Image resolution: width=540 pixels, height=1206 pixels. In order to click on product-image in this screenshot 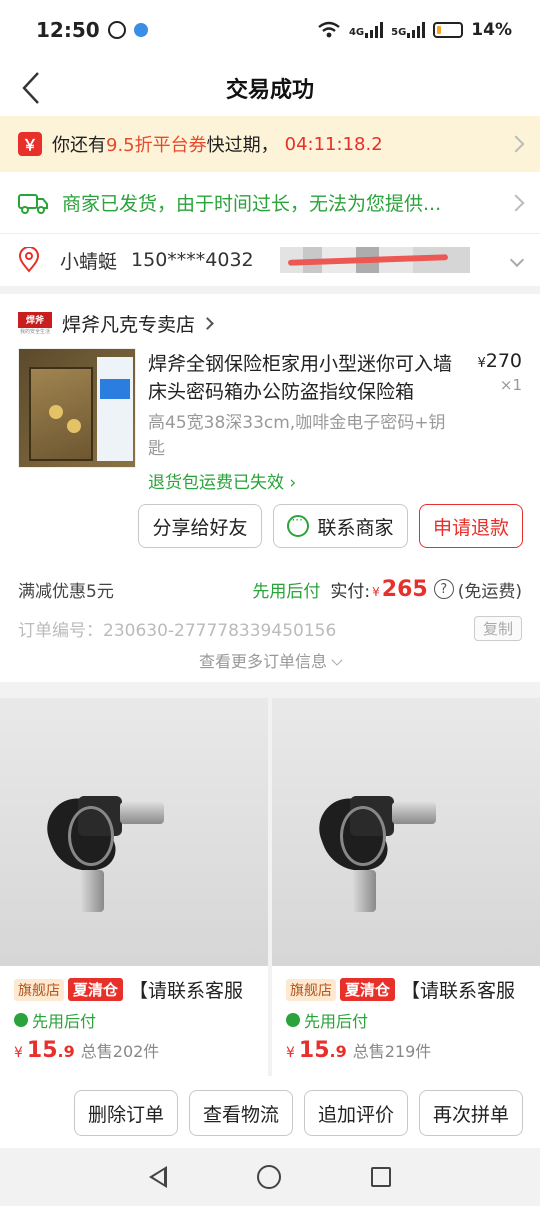, I will do `click(77, 408)`.